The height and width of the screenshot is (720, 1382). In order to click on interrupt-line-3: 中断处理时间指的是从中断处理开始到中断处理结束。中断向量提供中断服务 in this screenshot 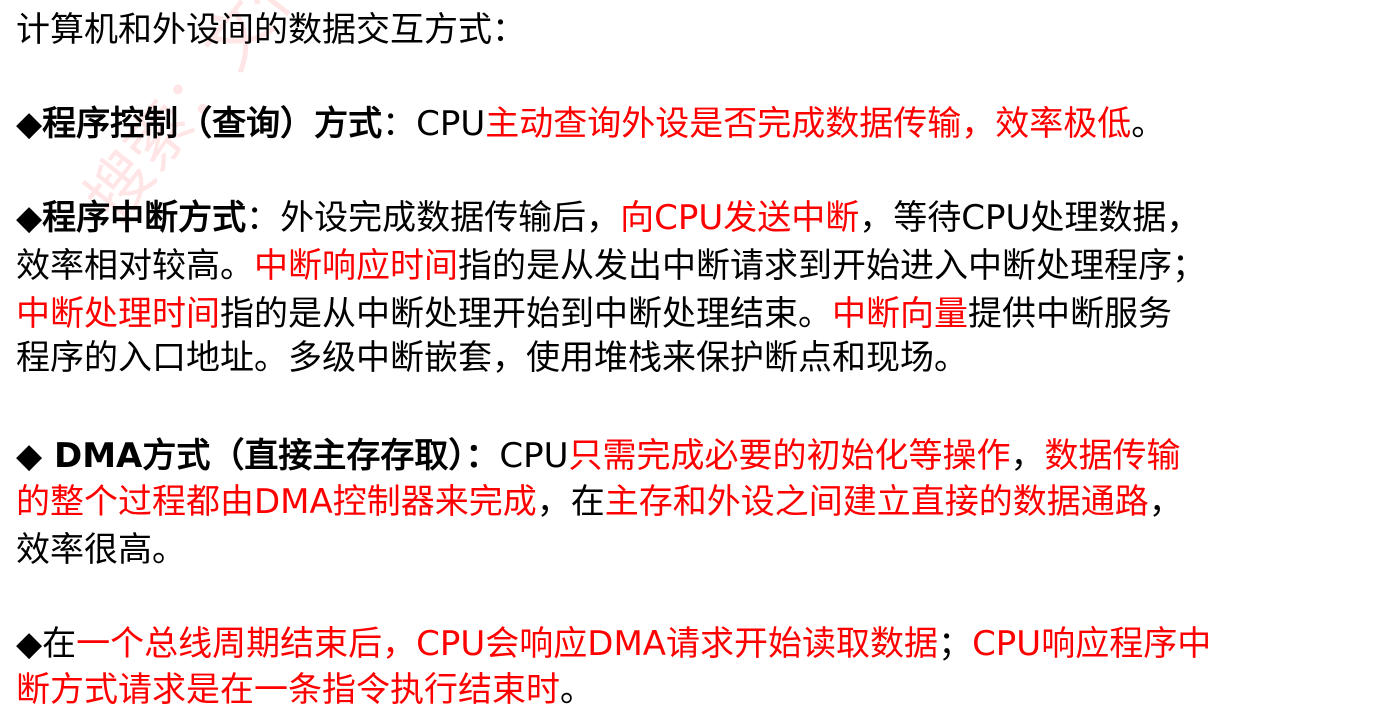, I will do `click(594, 314)`.